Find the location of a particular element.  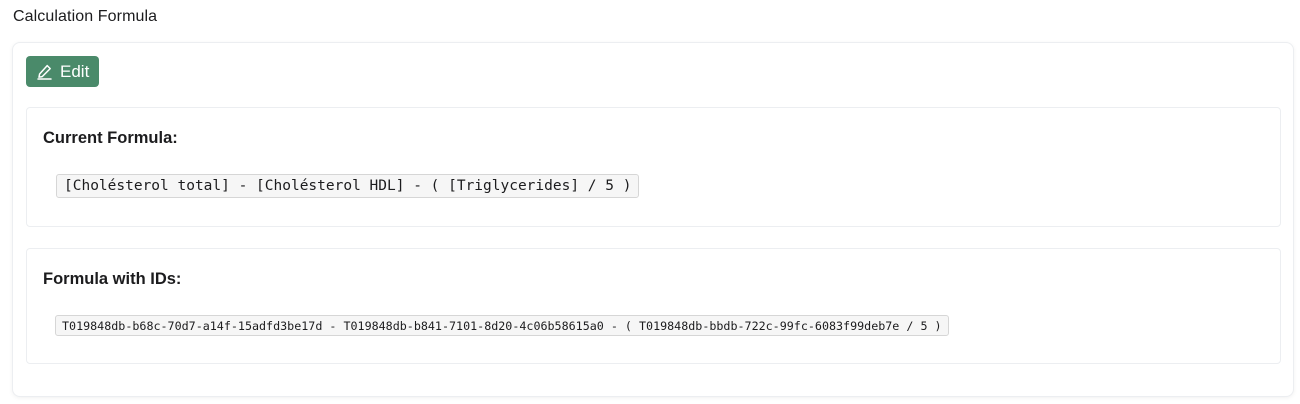

pencil-icon is located at coordinates (44, 71).